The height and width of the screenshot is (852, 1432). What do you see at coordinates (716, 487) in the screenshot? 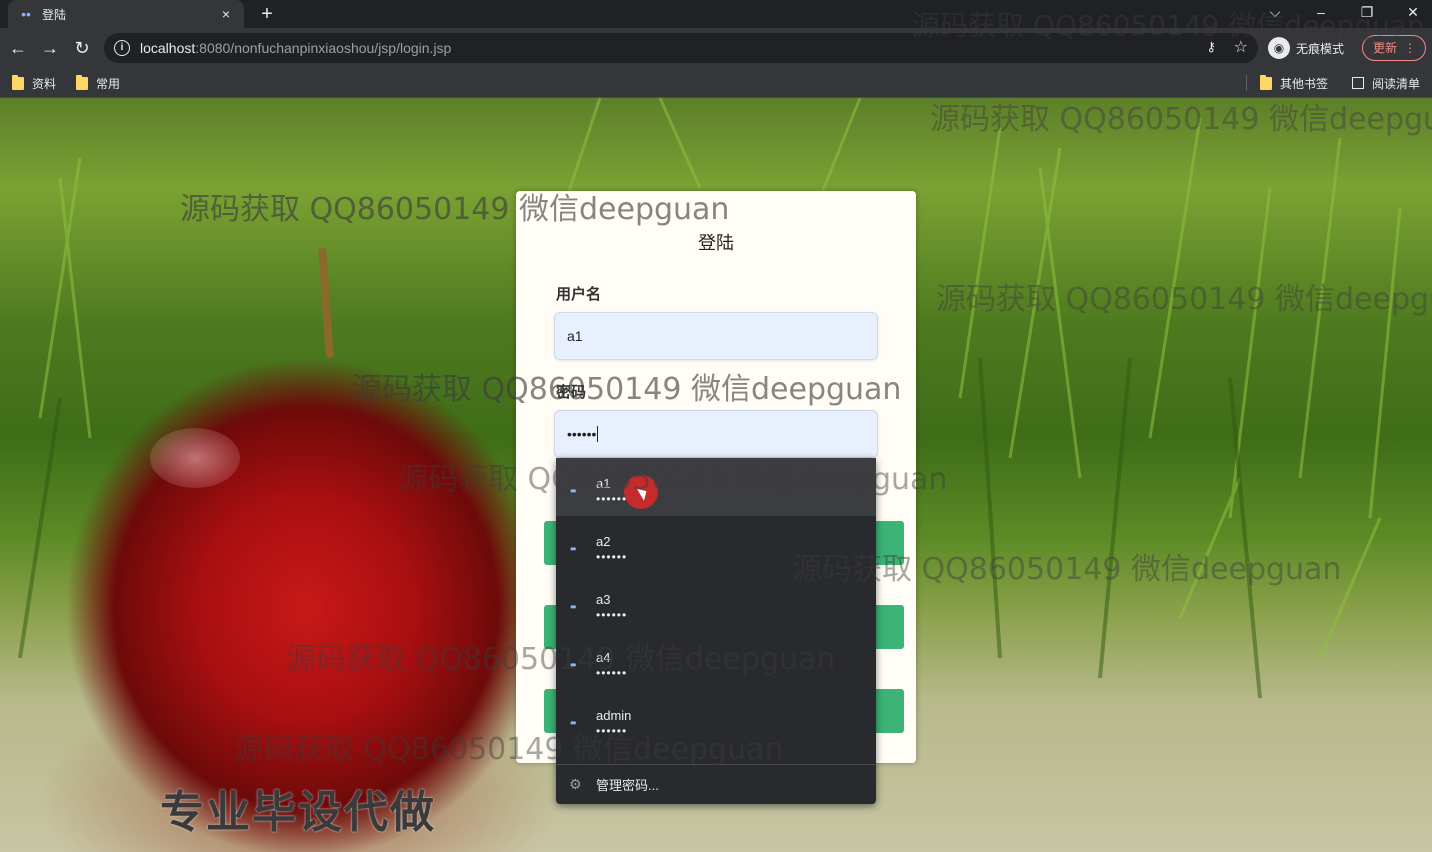
I see `autofill-item: •• a1 ••••••` at bounding box center [716, 487].